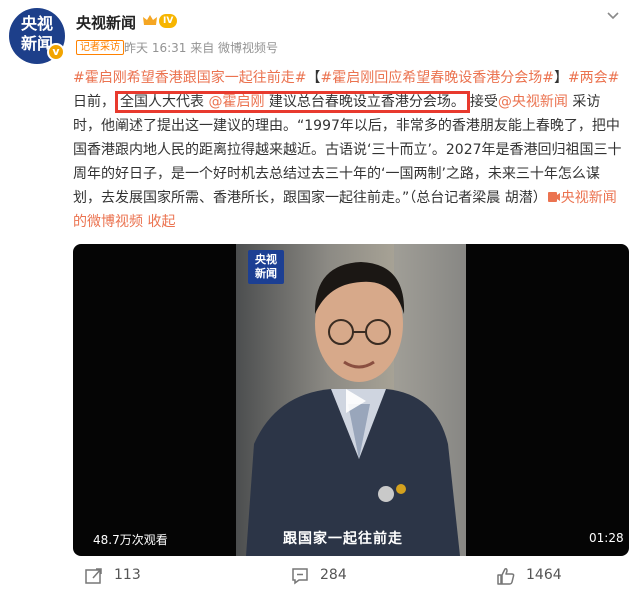 Image resolution: width=640 pixels, height=592 pixels. I want to click on mention-link: 霍启刚, so click(106, 78).